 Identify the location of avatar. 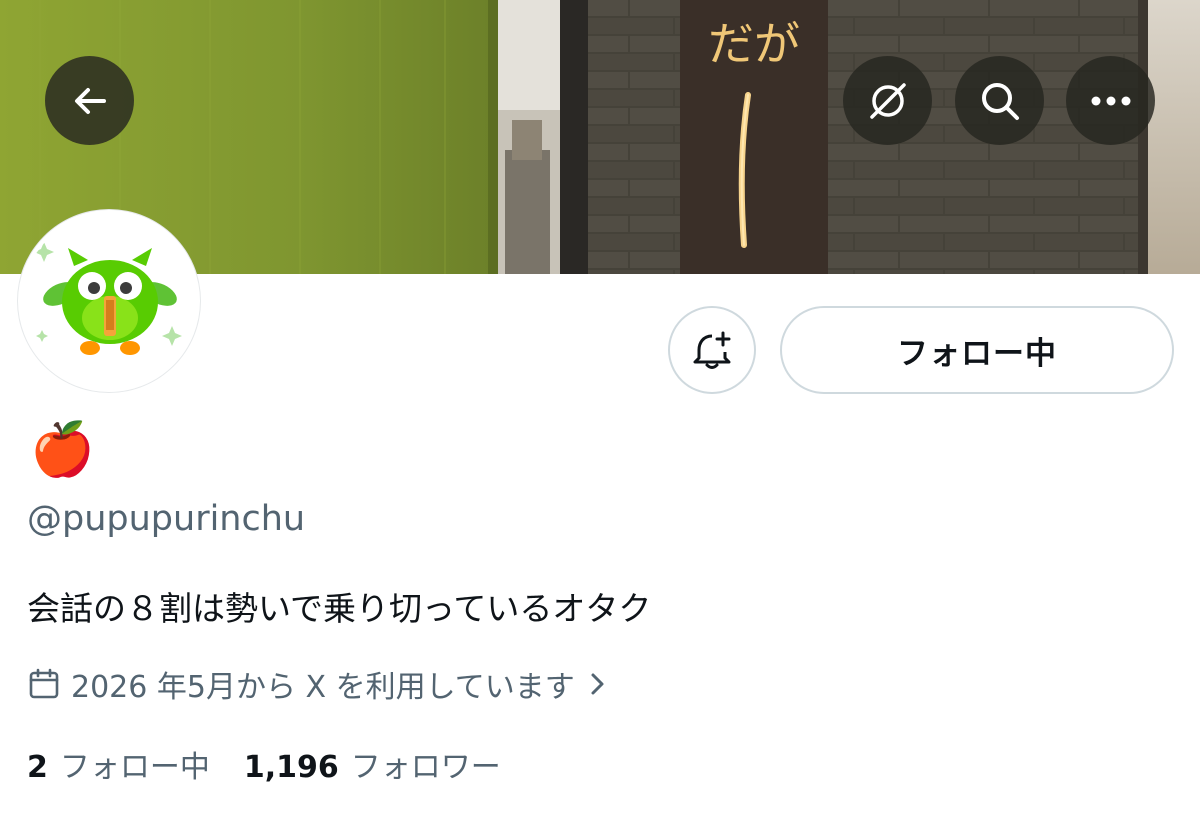
(109, 301).